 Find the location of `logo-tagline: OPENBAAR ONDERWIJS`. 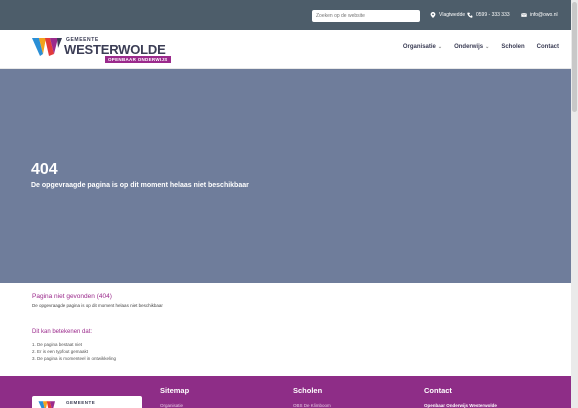

logo-tagline: OPENBAAR ONDERWIJS is located at coordinates (138, 59).